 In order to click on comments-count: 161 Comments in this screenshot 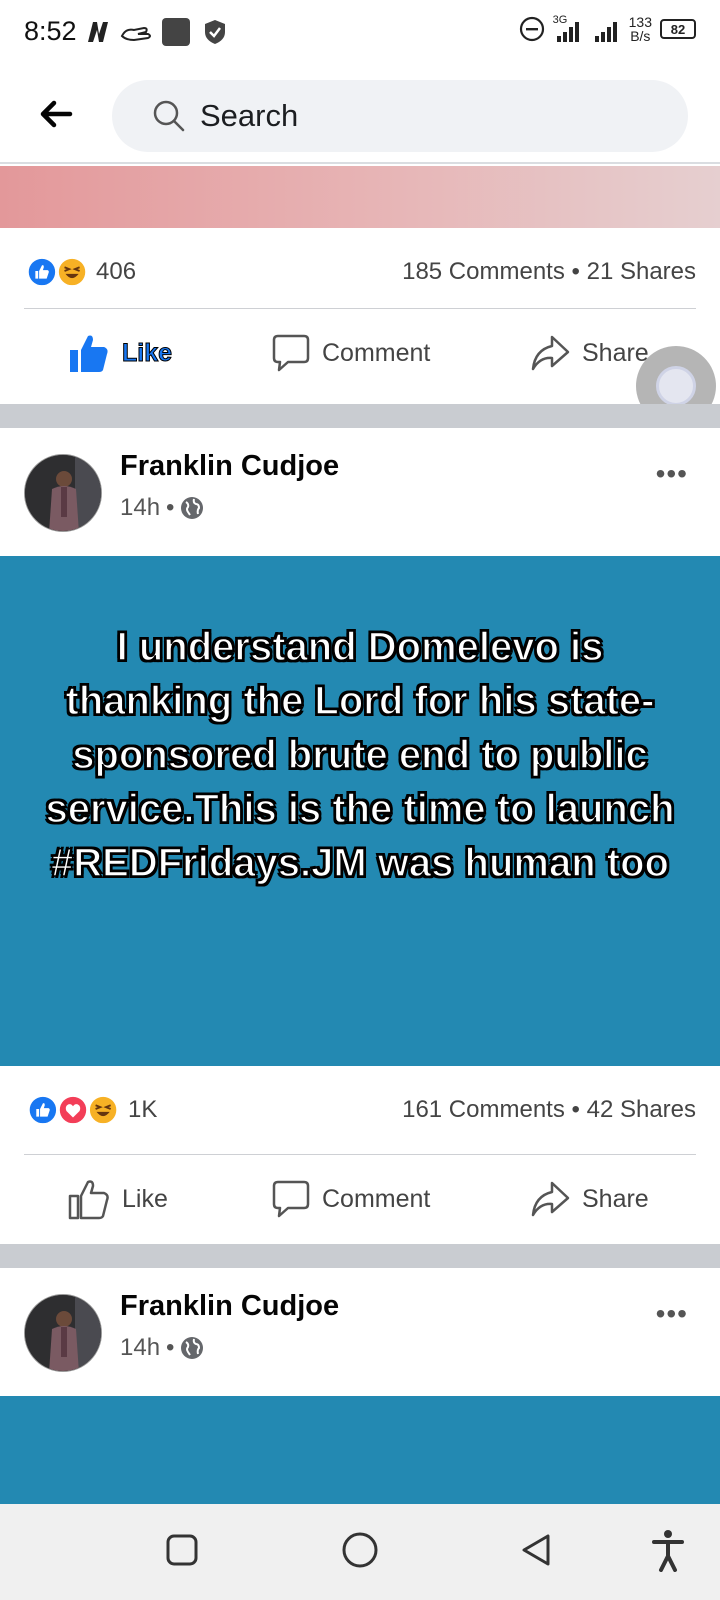, I will do `click(483, 1109)`.